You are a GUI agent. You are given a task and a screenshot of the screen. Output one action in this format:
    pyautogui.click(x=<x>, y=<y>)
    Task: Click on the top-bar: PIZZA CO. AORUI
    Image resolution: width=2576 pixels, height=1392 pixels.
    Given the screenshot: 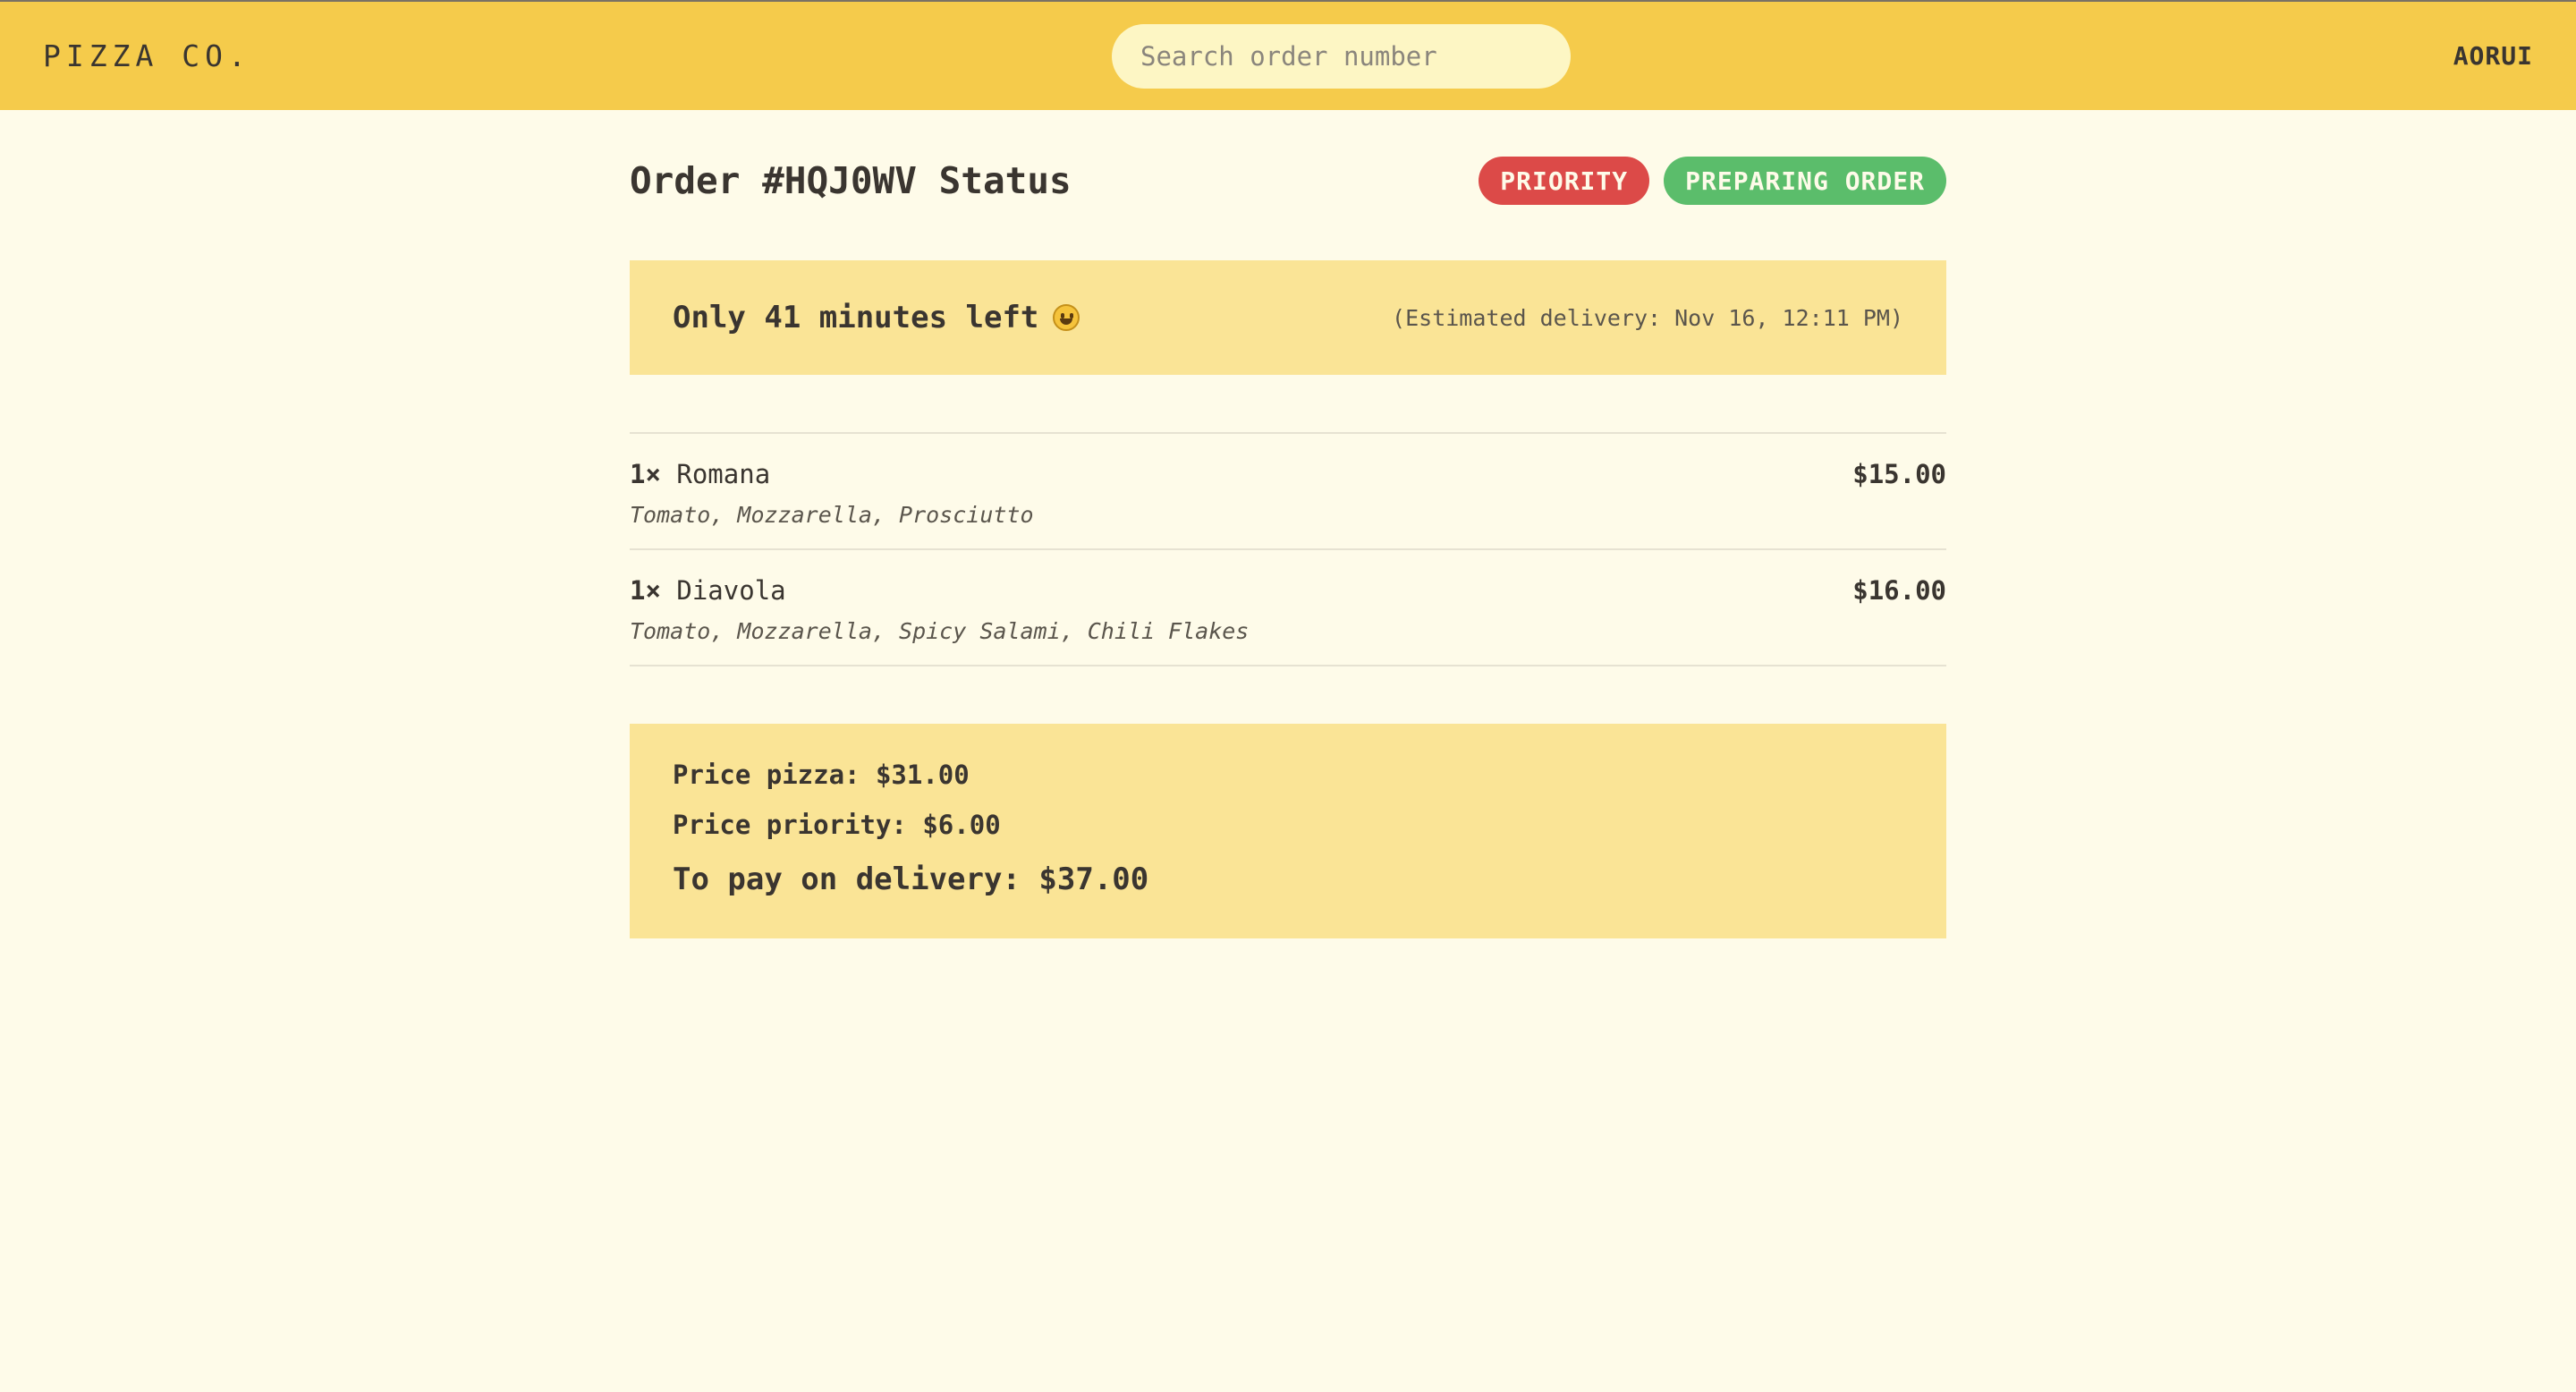 What is the action you would take?
    pyautogui.click(x=1288, y=55)
    